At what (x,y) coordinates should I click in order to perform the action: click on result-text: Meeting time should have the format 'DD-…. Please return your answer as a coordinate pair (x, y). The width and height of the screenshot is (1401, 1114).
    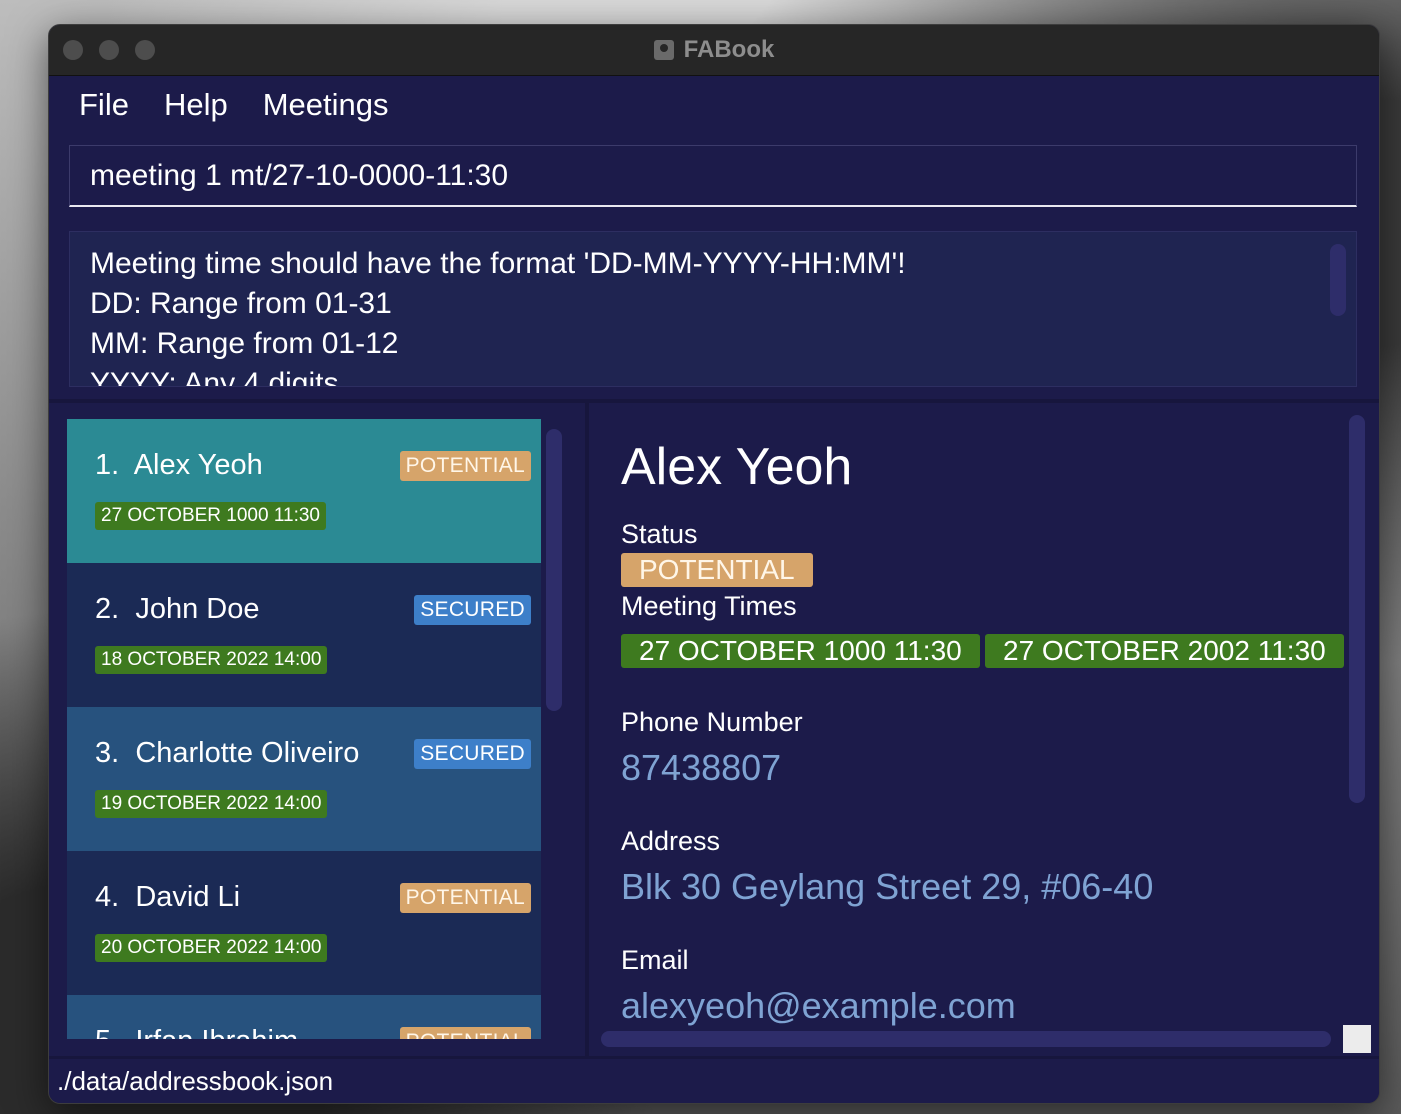
    Looking at the image, I should click on (713, 309).